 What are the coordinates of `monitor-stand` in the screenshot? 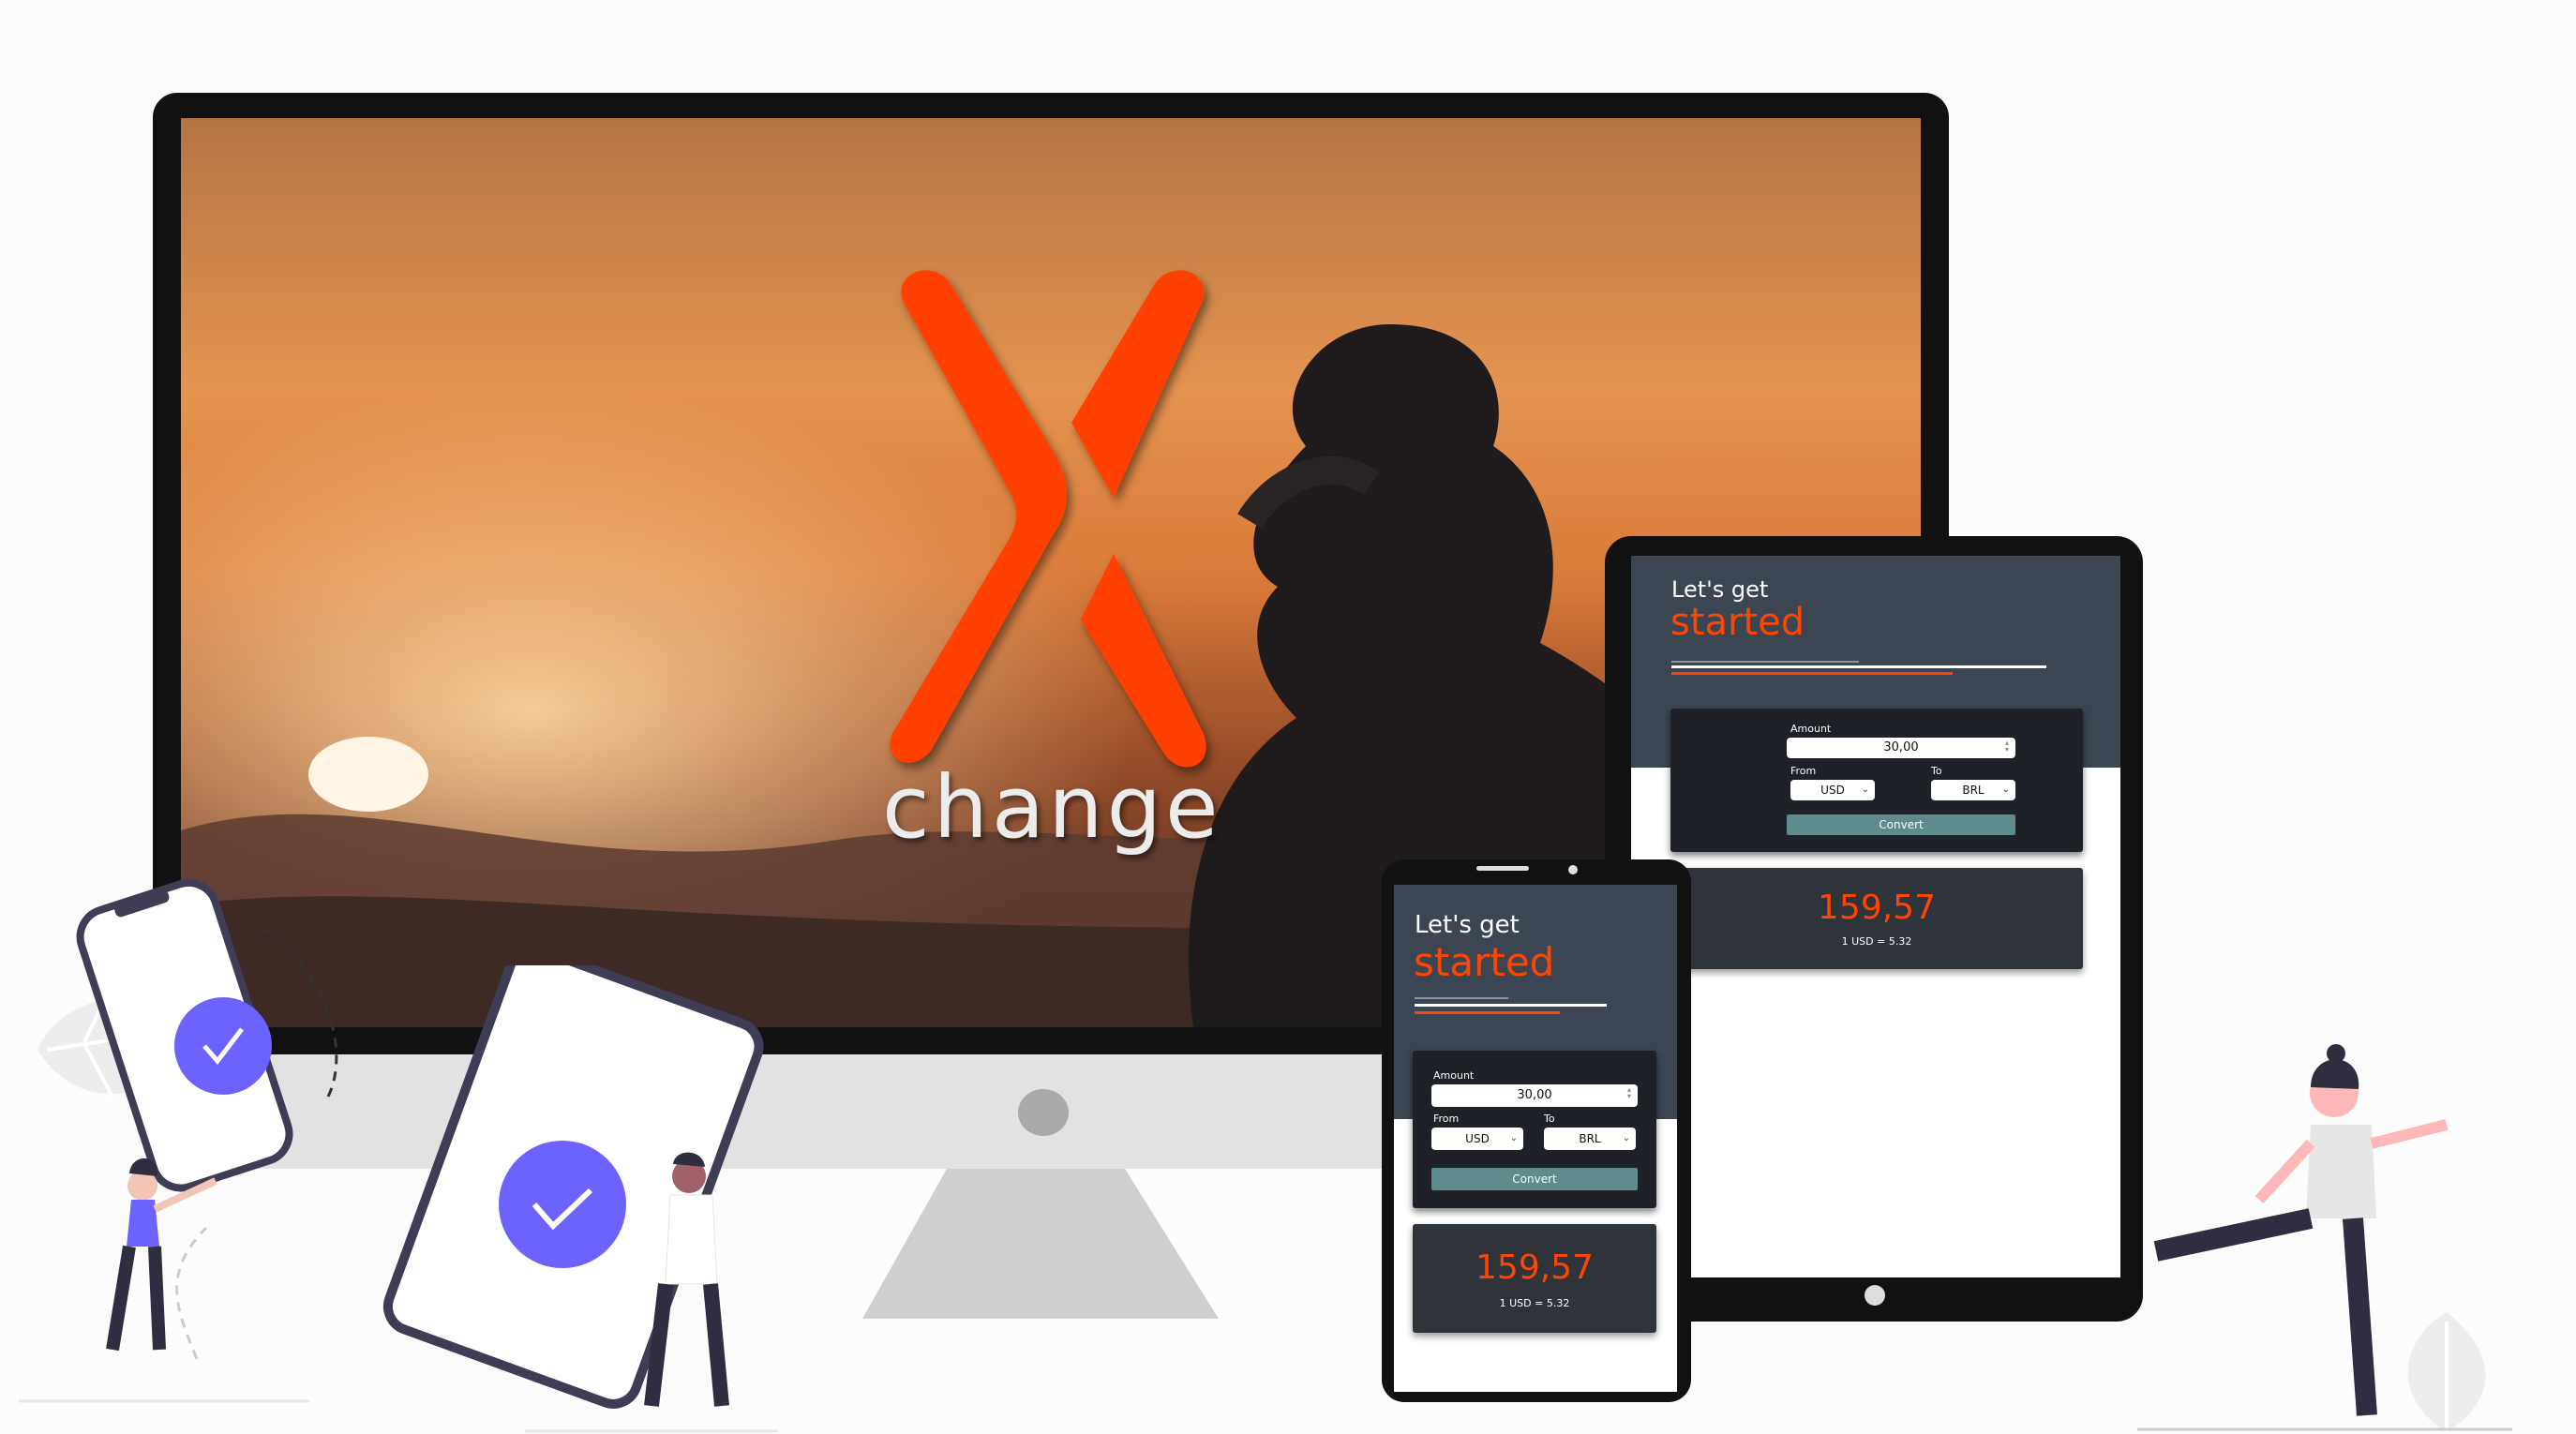 It's located at (1036, 1244).